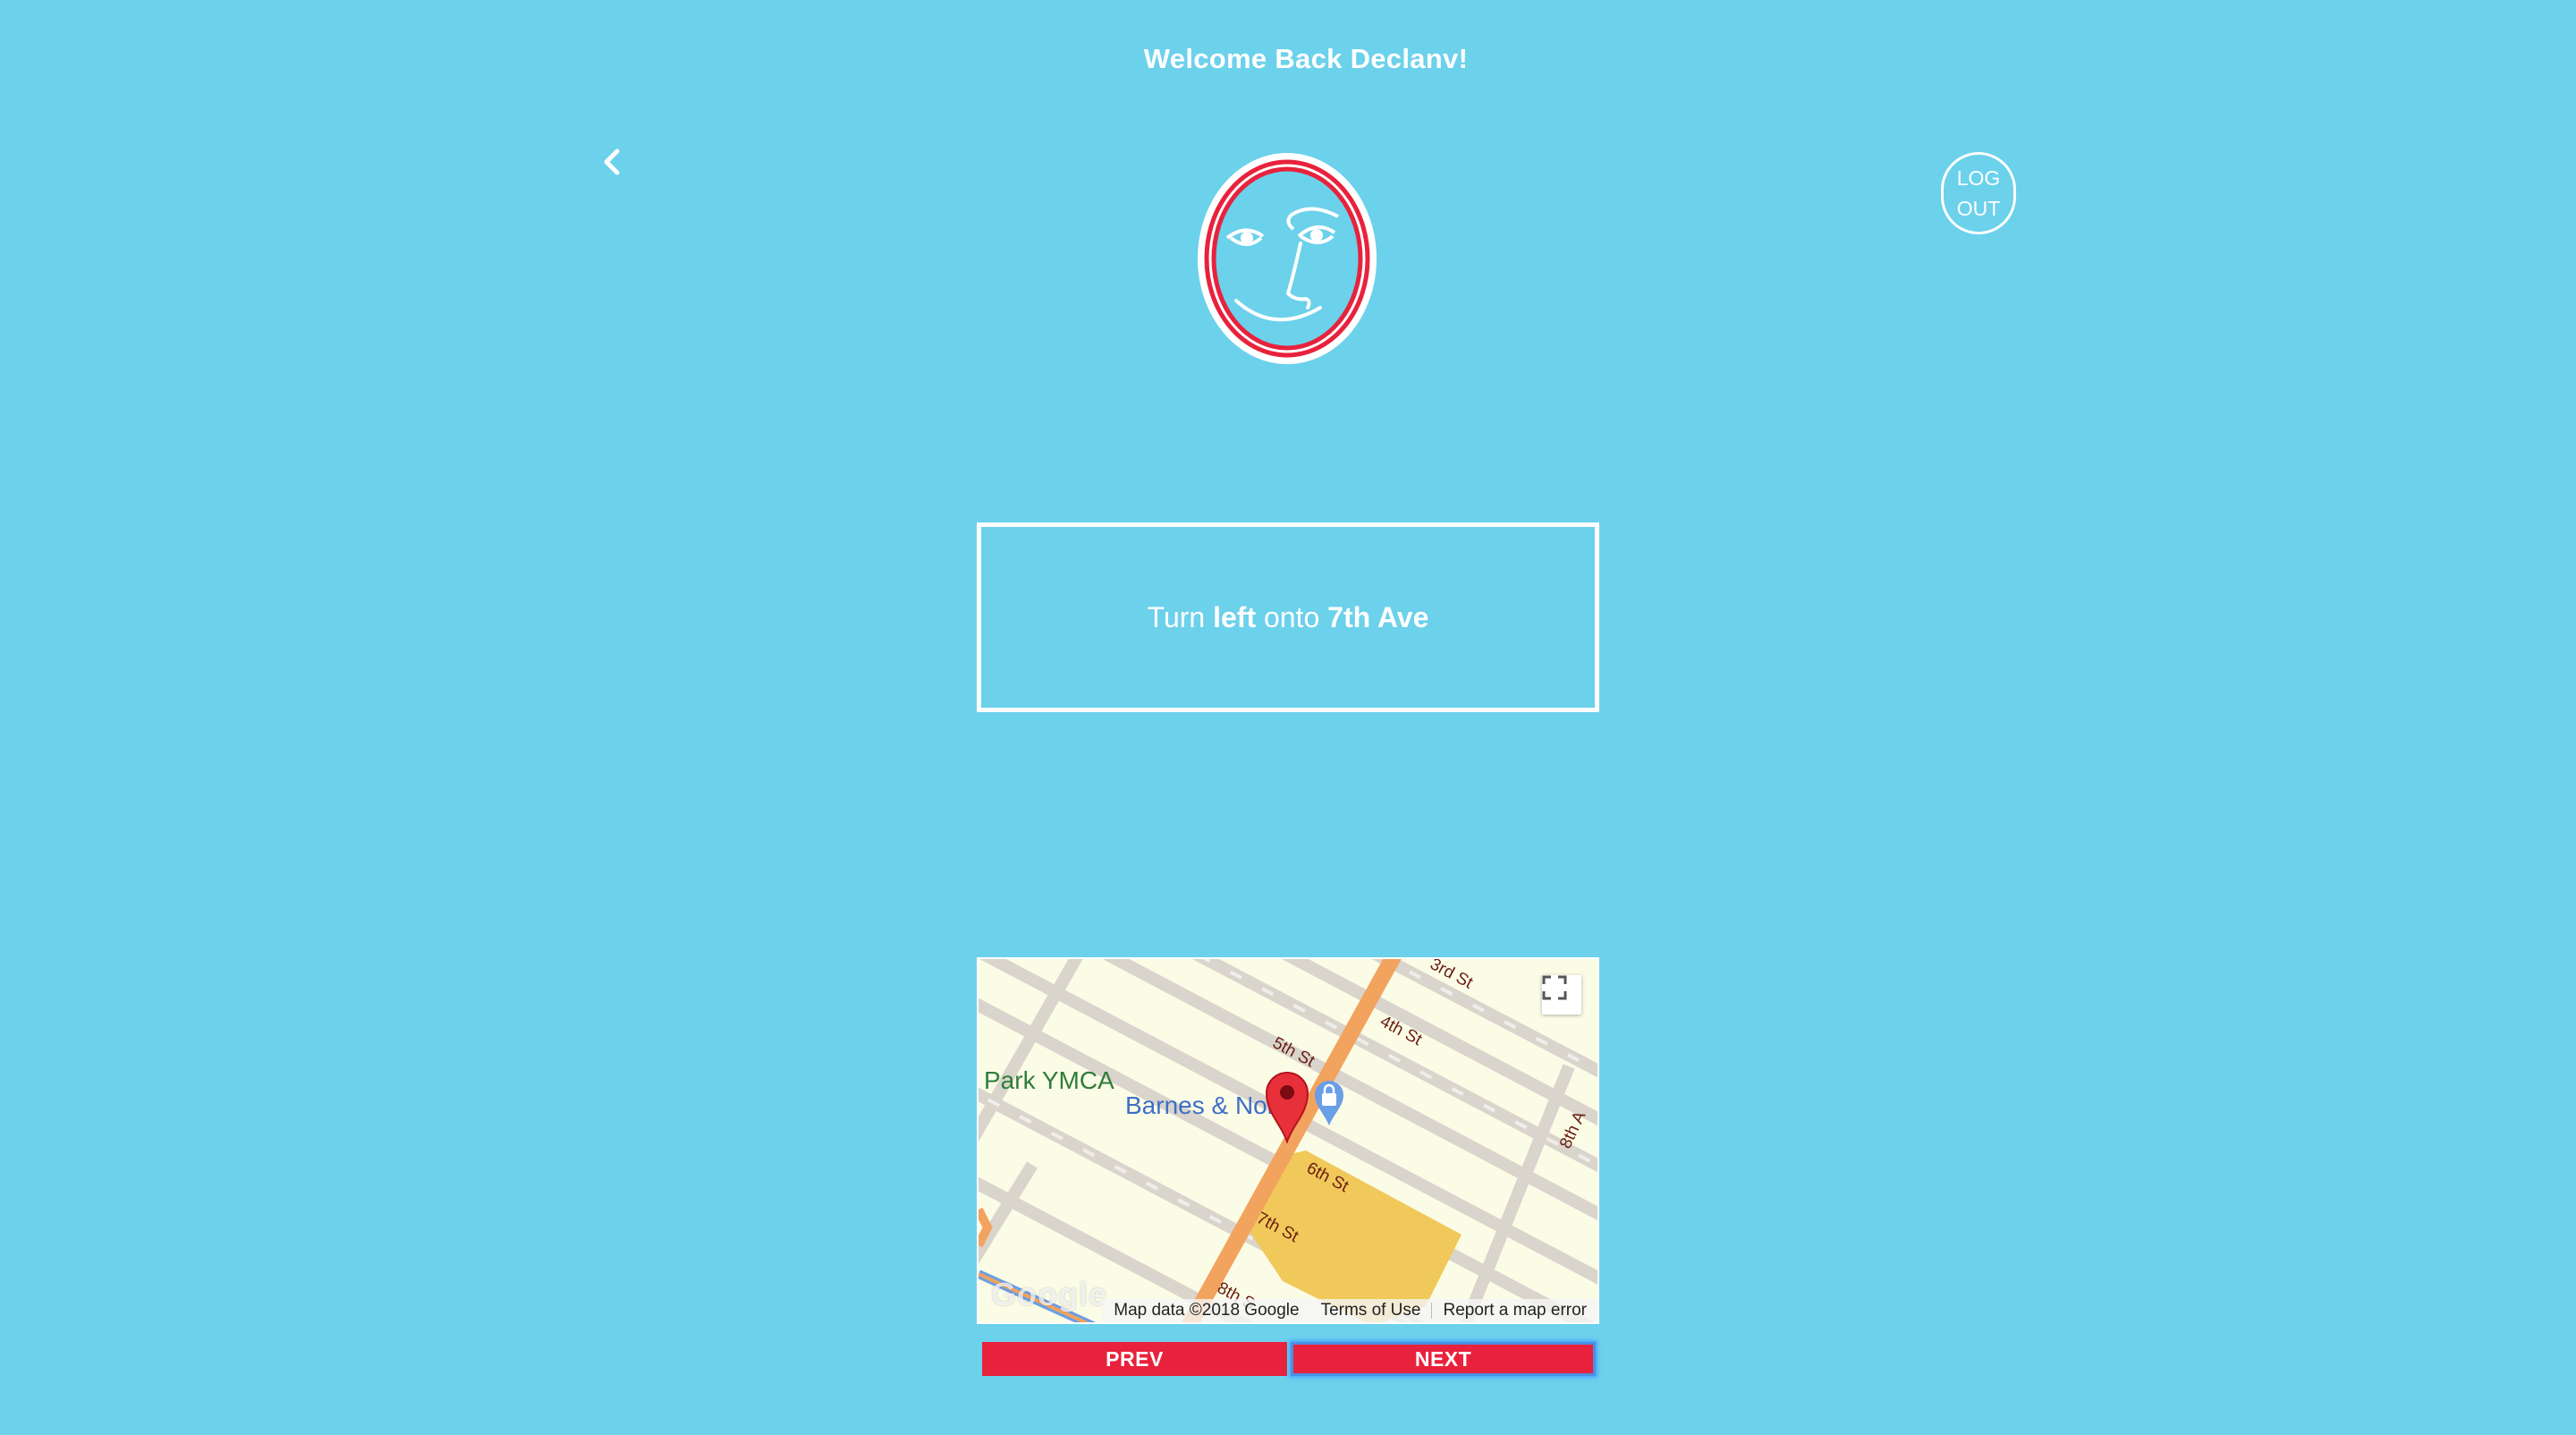  Describe the element at coordinates (1287, 1105) in the screenshot. I see `map-pin-icon` at that location.